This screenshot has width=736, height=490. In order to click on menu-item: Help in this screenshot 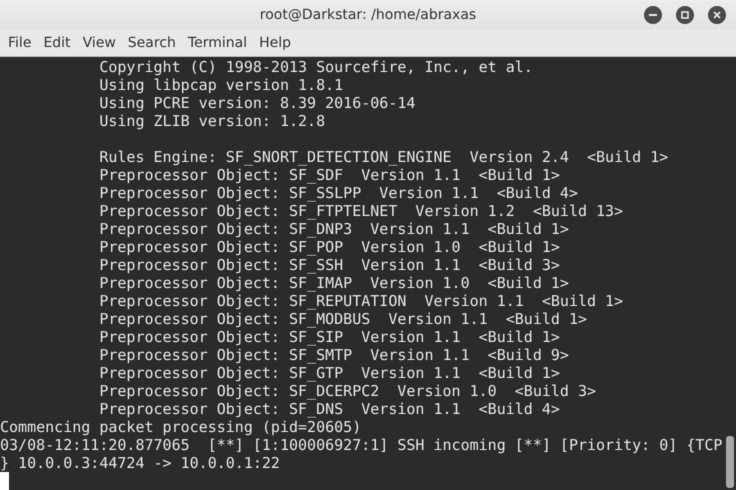, I will do `click(275, 43)`.